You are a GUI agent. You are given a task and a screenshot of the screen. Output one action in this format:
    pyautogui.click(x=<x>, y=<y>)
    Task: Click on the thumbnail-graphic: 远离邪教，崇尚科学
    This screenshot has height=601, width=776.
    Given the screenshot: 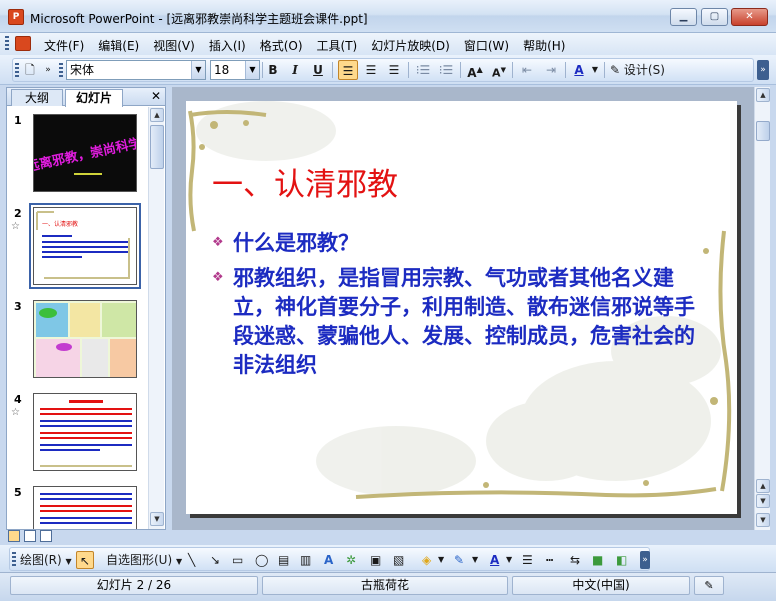 What is the action you would take?
    pyautogui.click(x=85, y=153)
    